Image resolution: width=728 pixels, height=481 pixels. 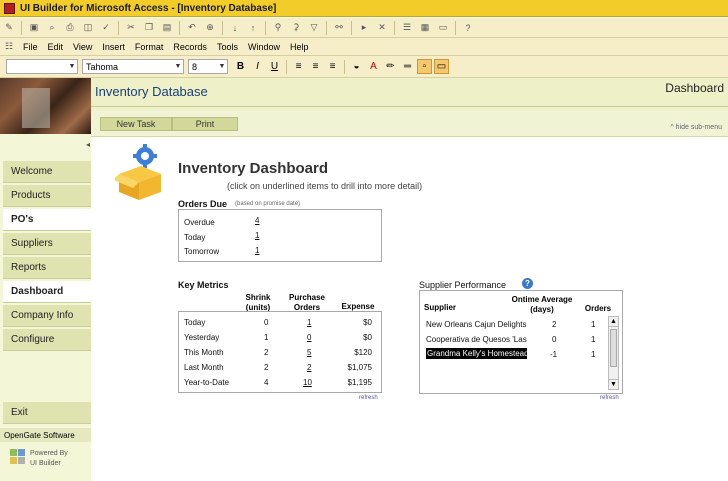 I want to click on ontime-column-header: Ontime Average (days), so click(x=542, y=304).